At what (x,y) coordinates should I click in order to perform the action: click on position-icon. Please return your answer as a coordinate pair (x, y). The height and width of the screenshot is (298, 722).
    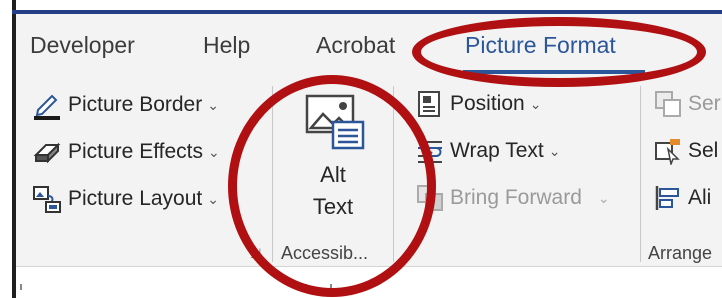
    Looking at the image, I should click on (429, 104).